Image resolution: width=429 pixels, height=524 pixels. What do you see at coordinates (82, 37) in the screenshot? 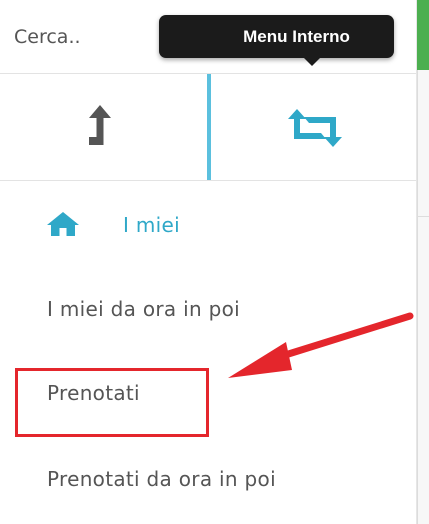
I see `search-input` at bounding box center [82, 37].